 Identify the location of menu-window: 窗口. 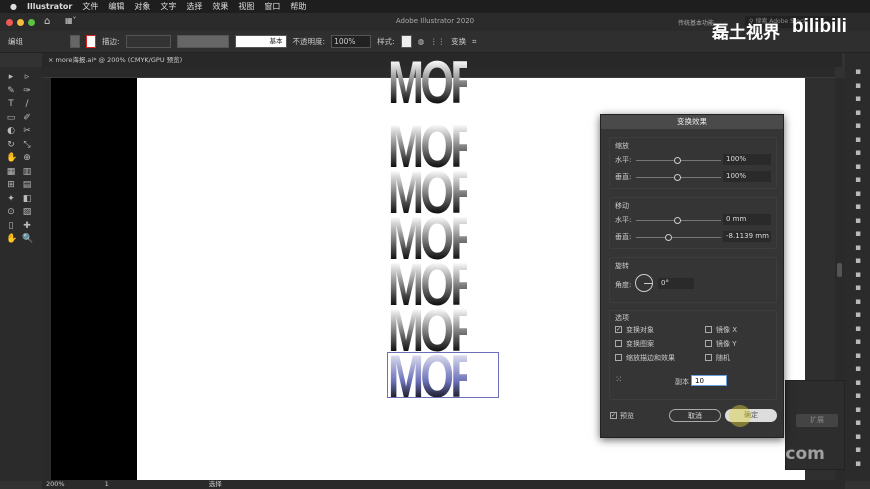
(272, 6).